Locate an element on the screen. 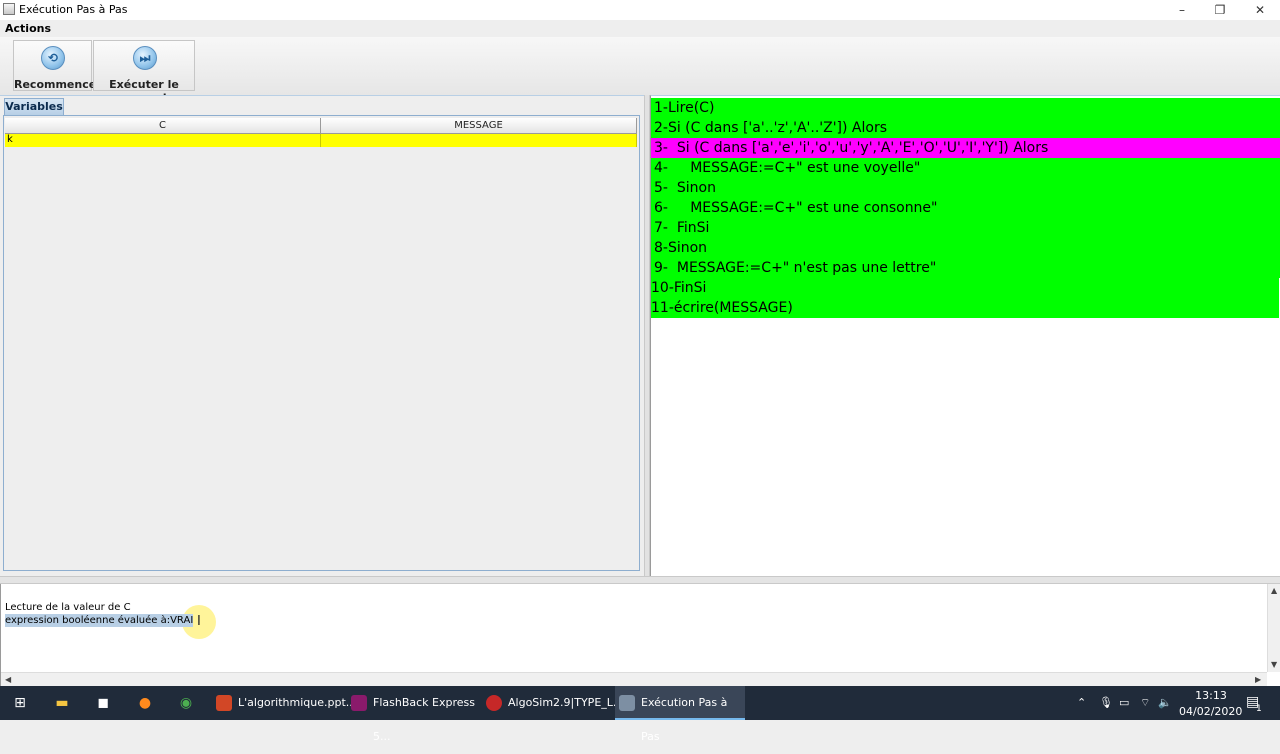 The image size is (1280, 754). toolbar: ⟲ Recommencer ⏭ Exécuter le courant is located at coordinates (640, 70).